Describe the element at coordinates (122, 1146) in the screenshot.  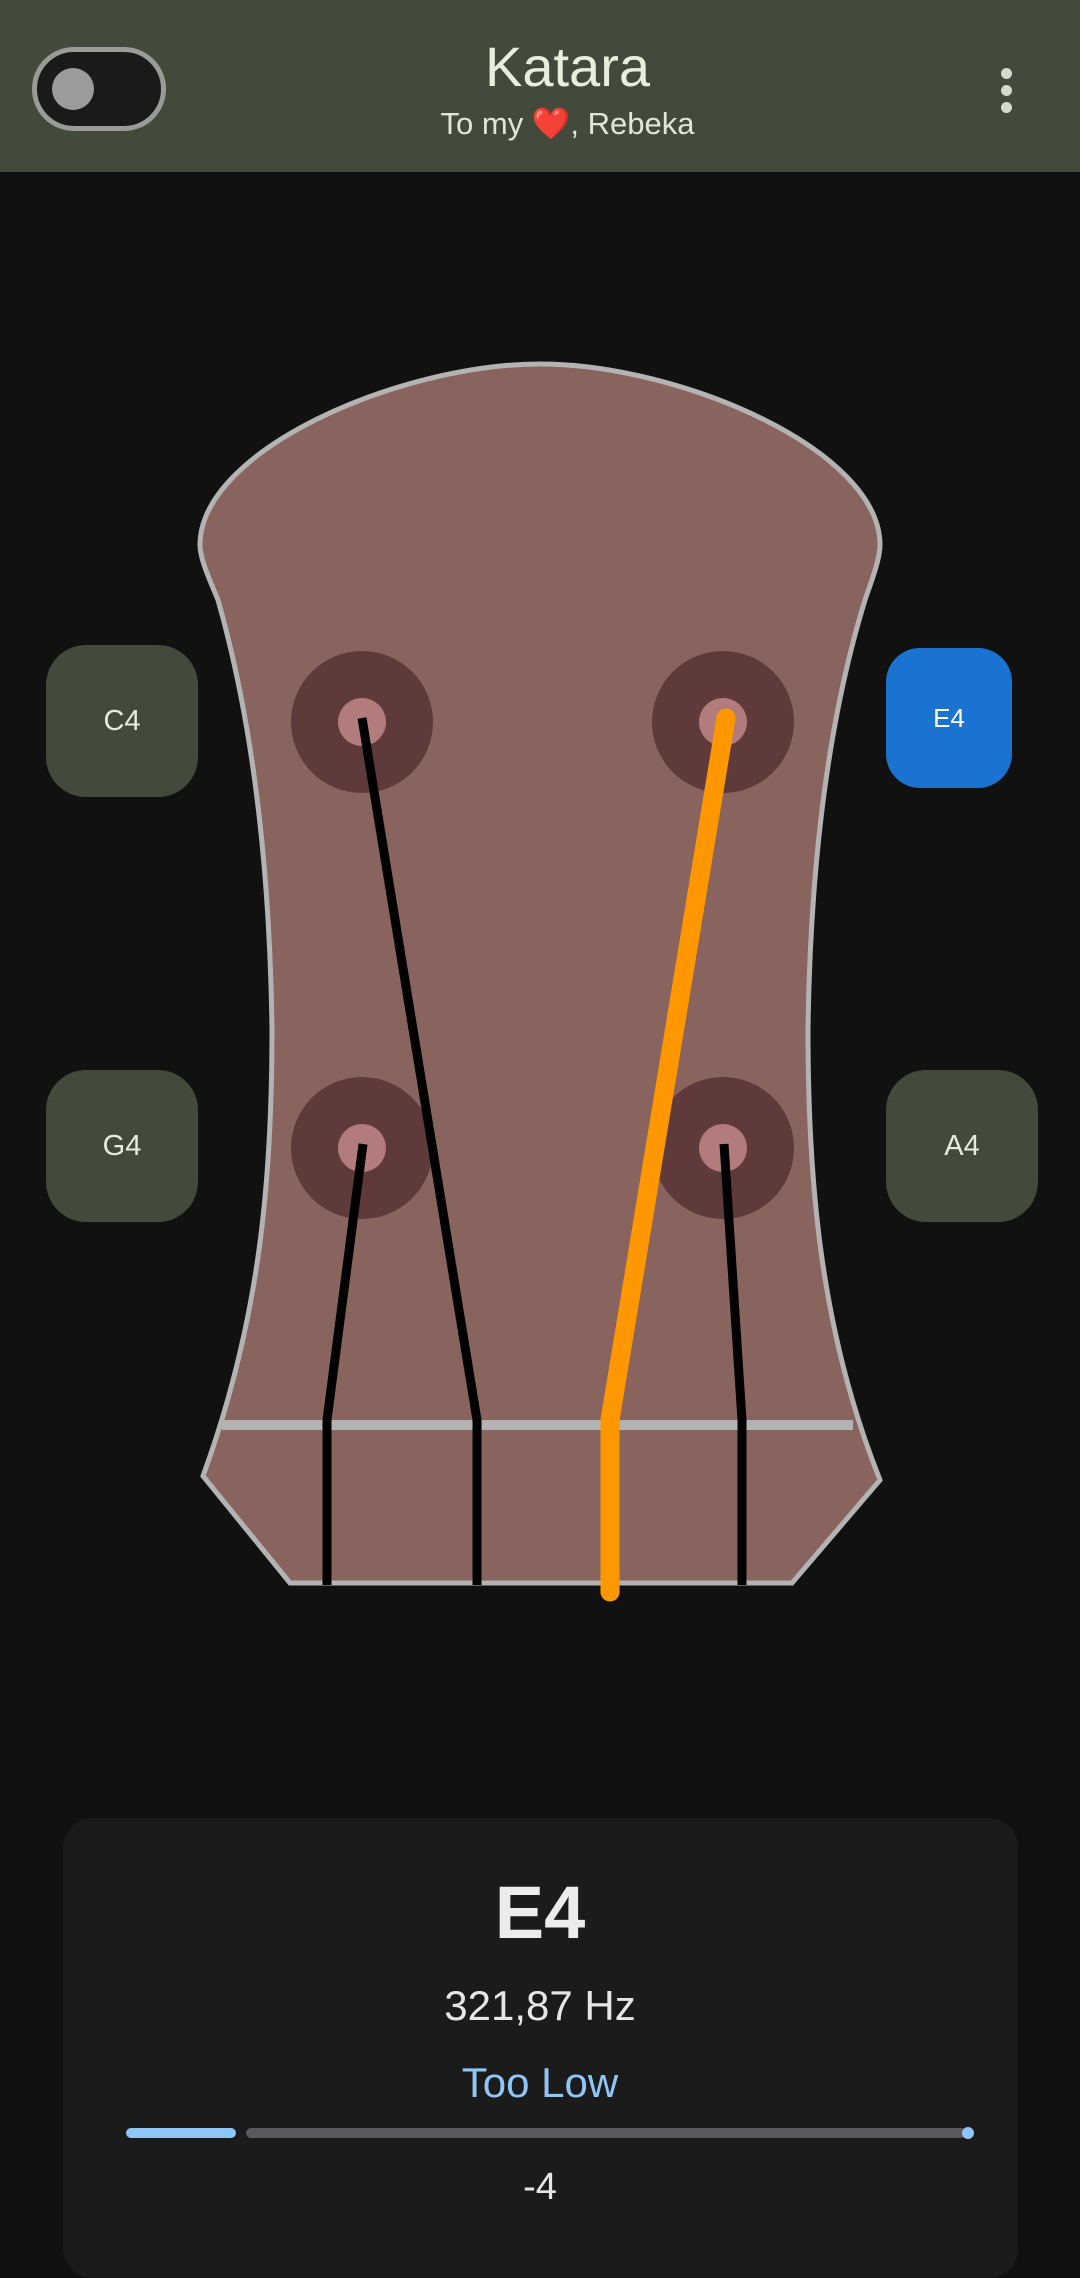
I see `peg-button-g4: G4` at that location.